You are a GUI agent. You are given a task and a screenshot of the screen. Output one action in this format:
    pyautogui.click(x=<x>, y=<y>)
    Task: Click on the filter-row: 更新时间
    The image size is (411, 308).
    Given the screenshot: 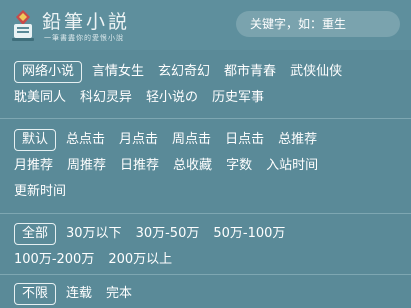 What is the action you would take?
    pyautogui.click(x=207, y=192)
    